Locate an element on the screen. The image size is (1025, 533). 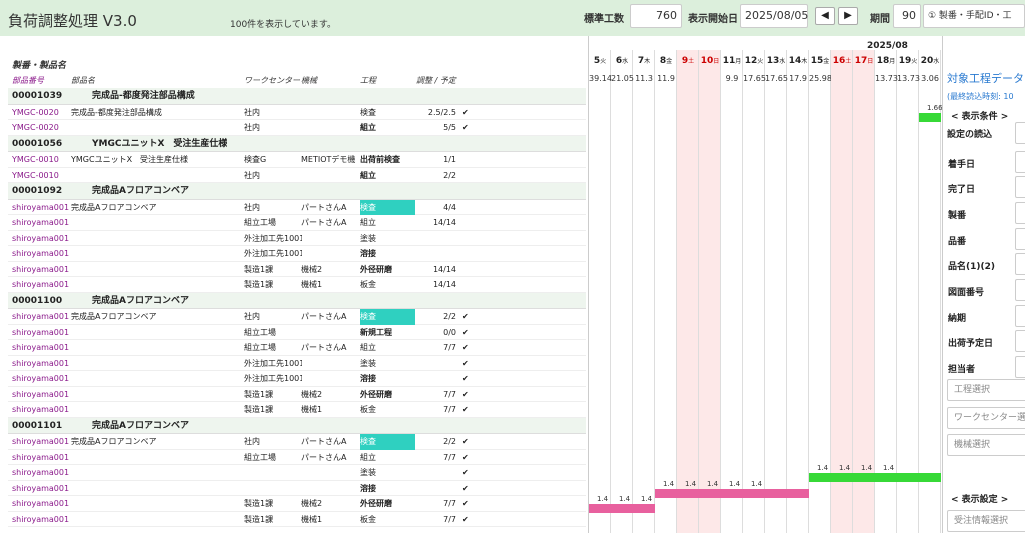
part-number: YMGC-0020 is located at coordinates (35, 112).